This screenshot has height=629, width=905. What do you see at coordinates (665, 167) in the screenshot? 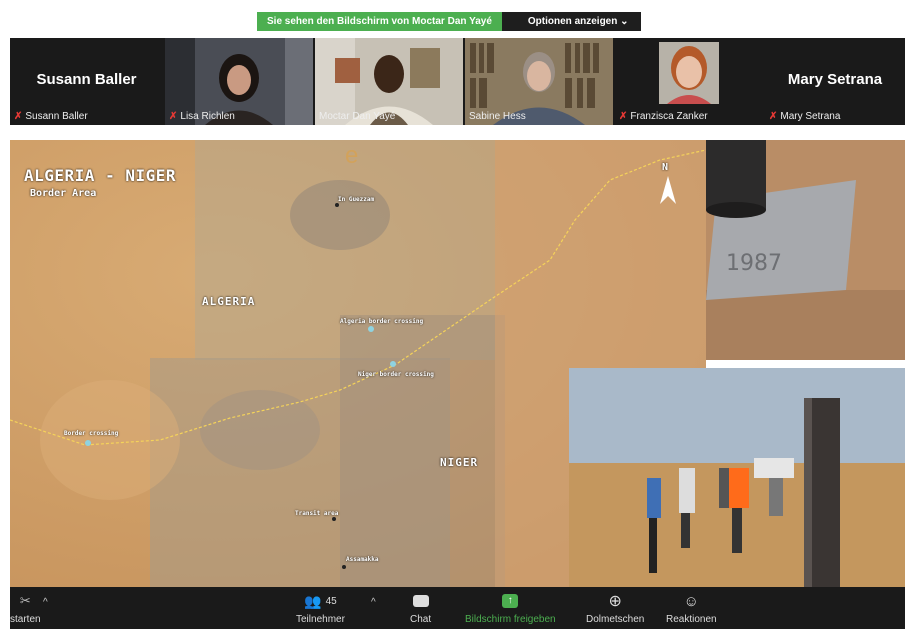
I see `north-arrow-label: N` at bounding box center [665, 167].